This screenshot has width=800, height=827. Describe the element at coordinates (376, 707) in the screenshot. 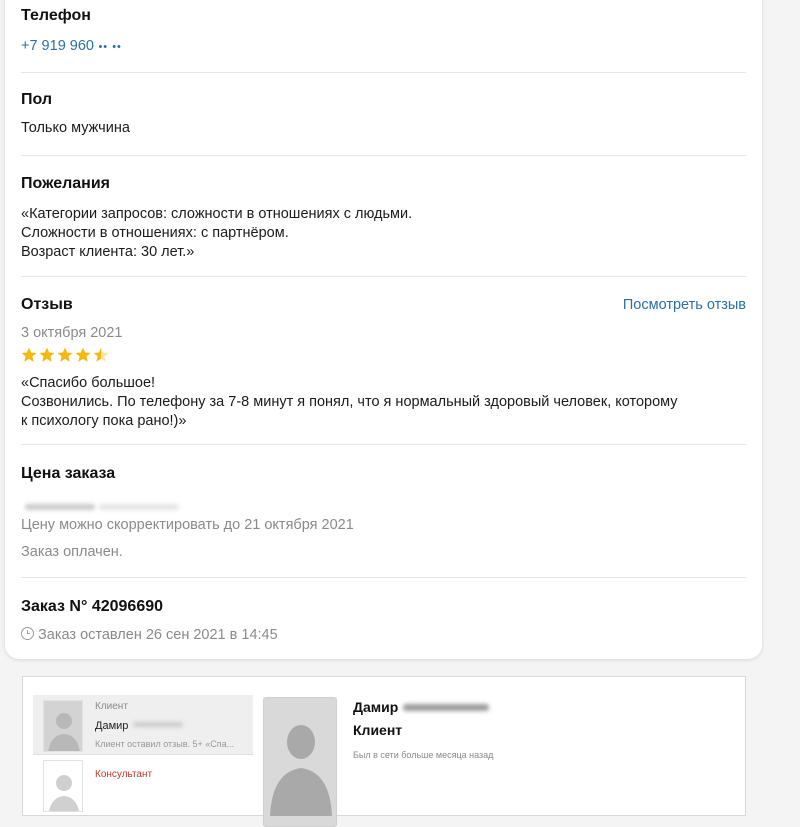

I see `profile-name: Дамир` at that location.